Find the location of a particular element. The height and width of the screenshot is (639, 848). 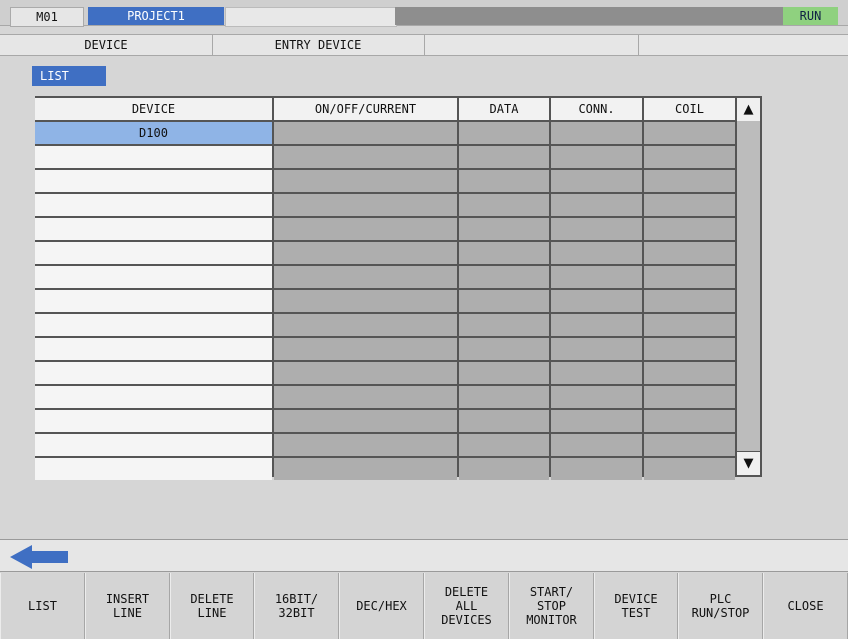

list-button: LIST is located at coordinates (42, 606).